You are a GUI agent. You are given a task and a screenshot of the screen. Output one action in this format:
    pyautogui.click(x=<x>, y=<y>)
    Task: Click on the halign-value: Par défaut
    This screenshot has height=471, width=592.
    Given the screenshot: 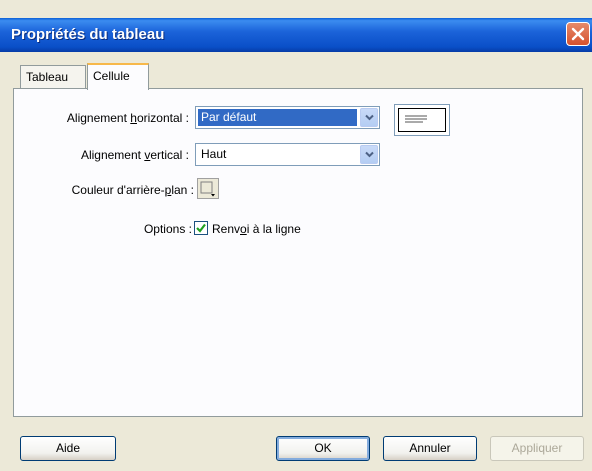 What is the action you would take?
    pyautogui.click(x=277, y=117)
    